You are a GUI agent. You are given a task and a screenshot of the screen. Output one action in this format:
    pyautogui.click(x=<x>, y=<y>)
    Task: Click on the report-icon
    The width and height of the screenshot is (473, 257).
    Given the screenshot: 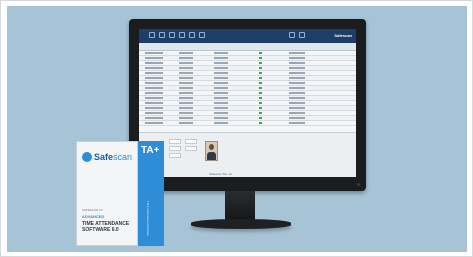 What is the action you would take?
    pyautogui.click(x=192, y=35)
    